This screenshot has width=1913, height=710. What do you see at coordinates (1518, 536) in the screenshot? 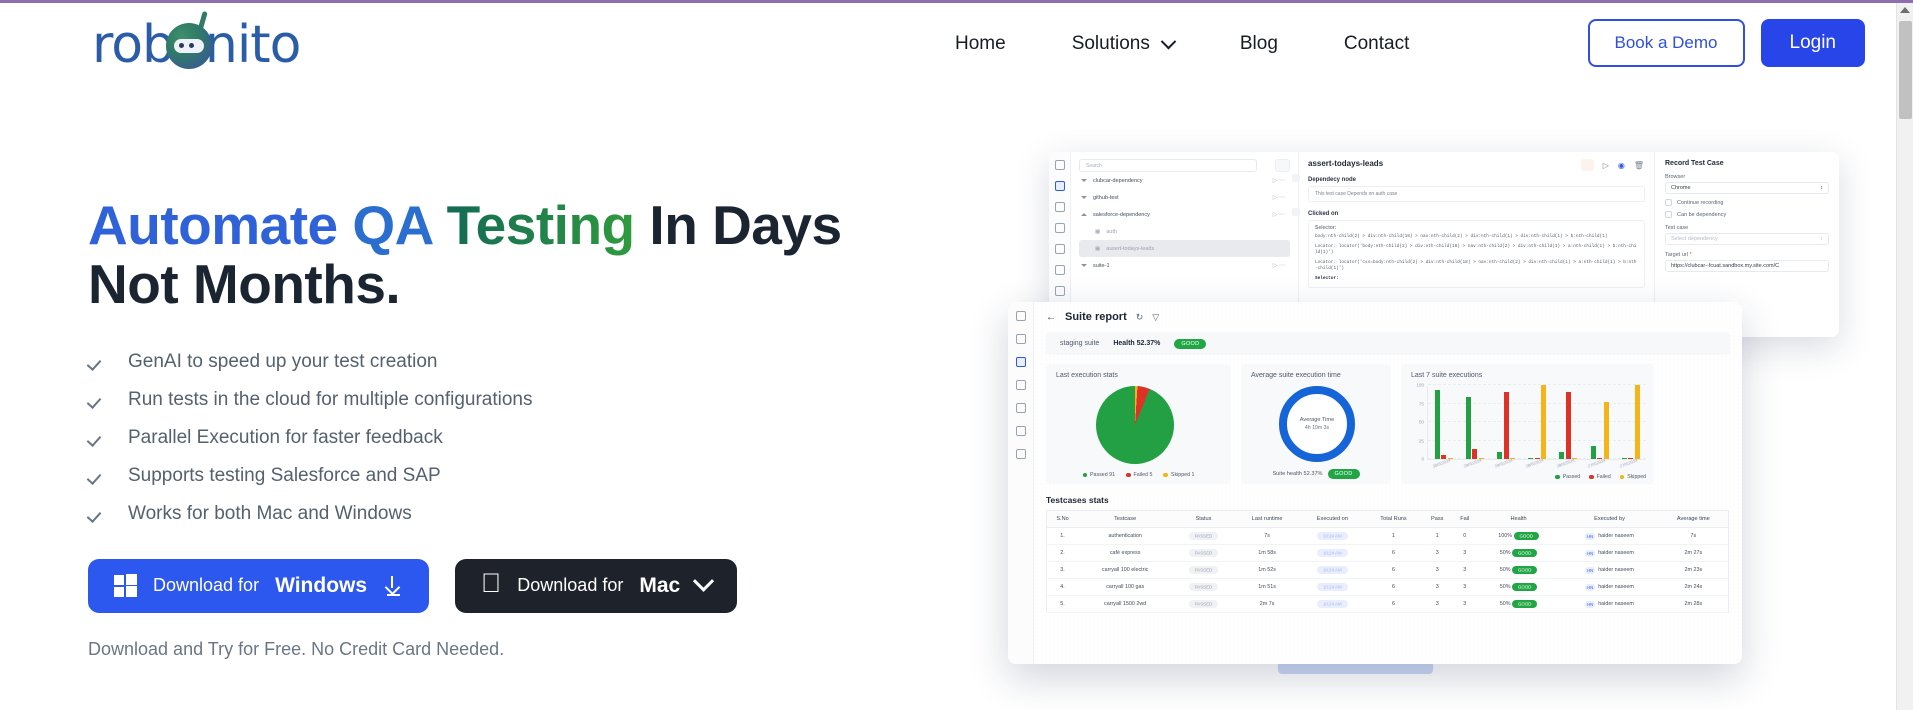
I see `cell-health: 100% GOOD` at bounding box center [1518, 536].